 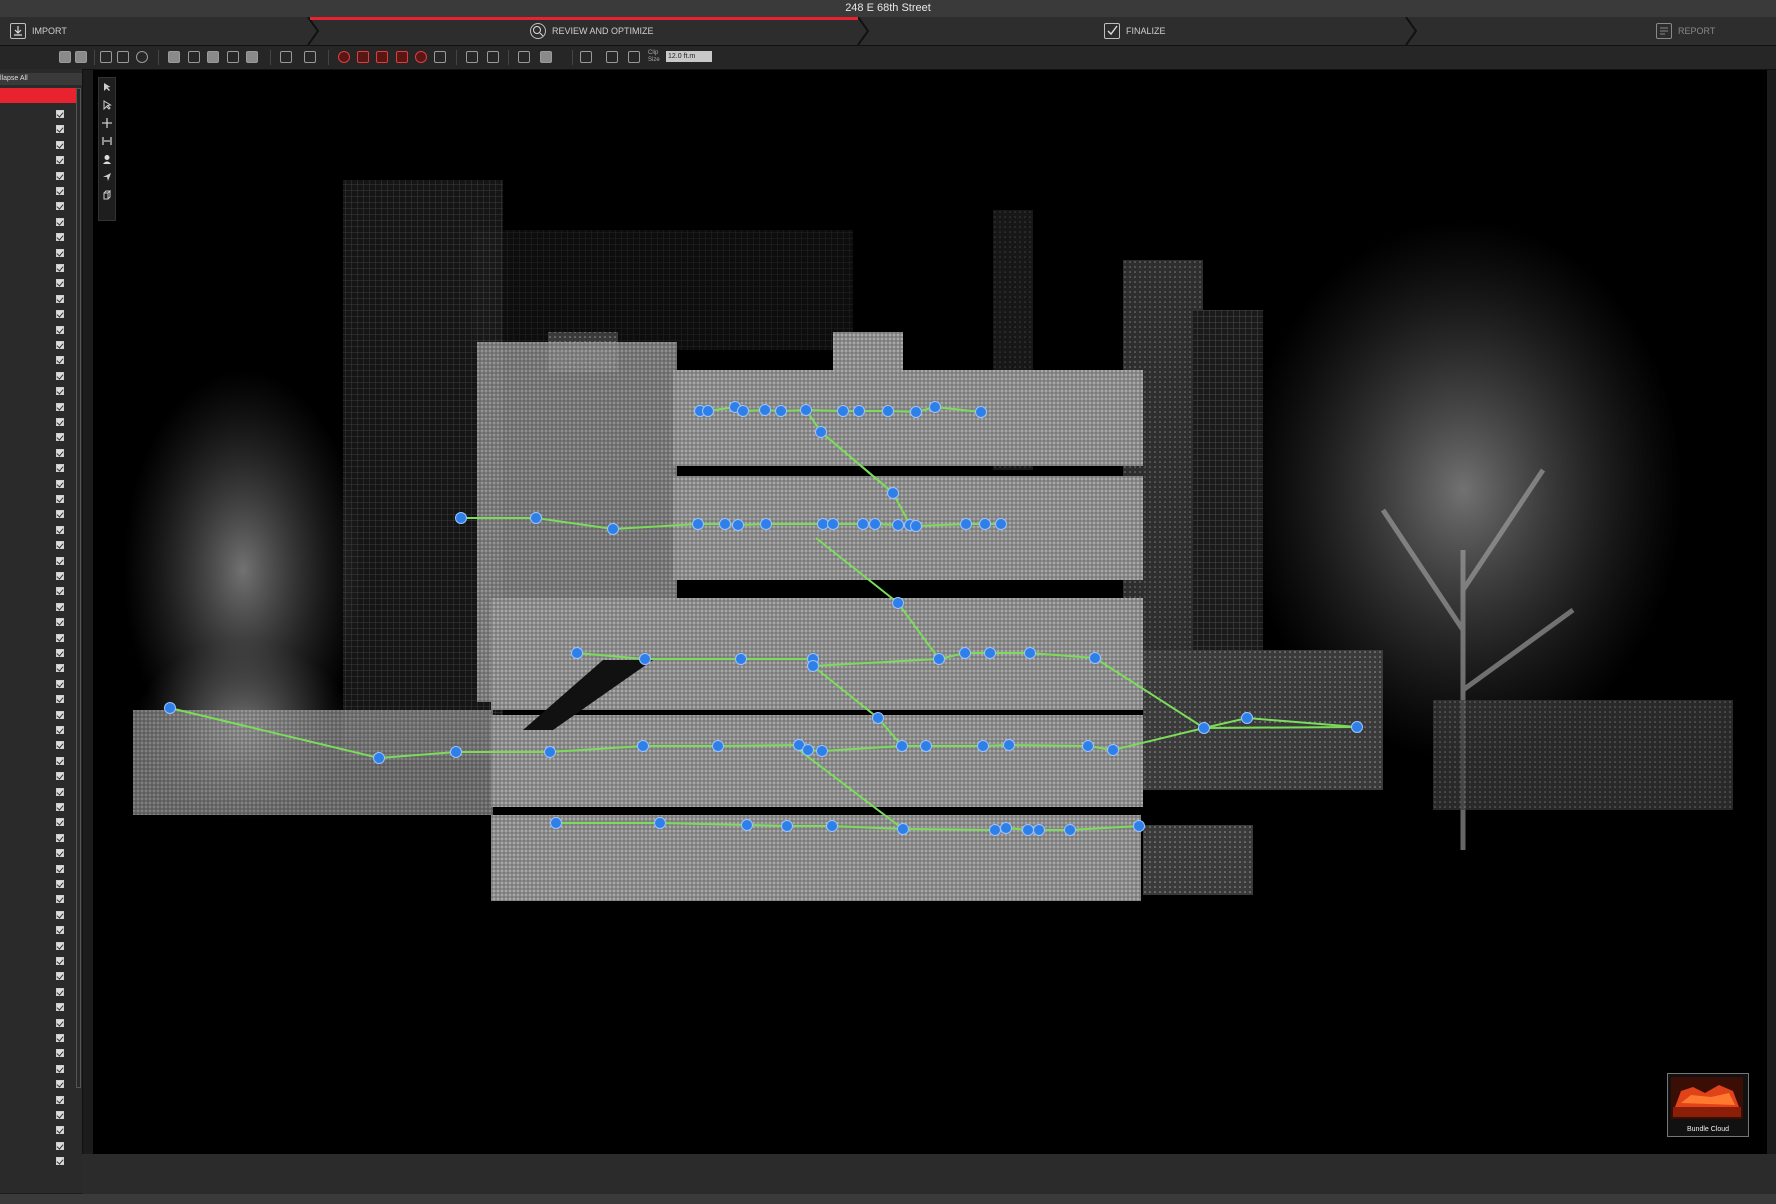 What do you see at coordinates (634, 57) in the screenshot?
I see `display-icon` at bounding box center [634, 57].